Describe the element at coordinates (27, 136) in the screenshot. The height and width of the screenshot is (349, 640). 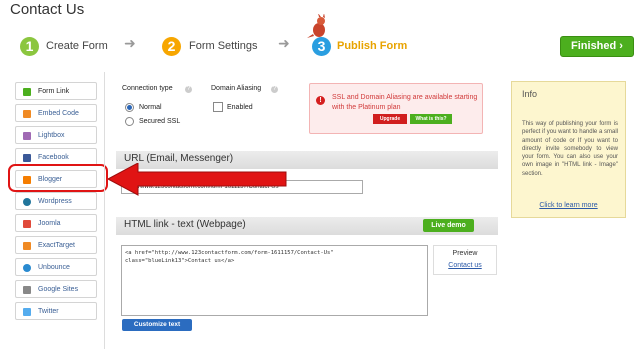
I see `lightbox-icon` at that location.